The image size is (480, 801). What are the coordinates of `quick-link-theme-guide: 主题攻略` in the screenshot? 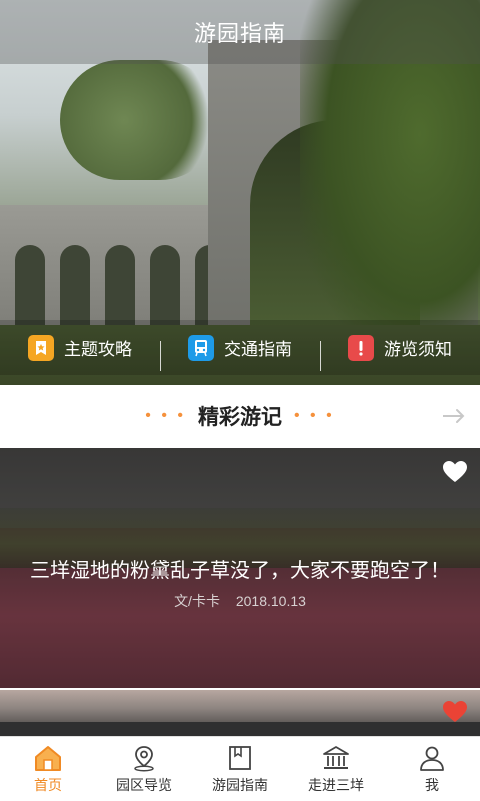 It's located at (80, 347).